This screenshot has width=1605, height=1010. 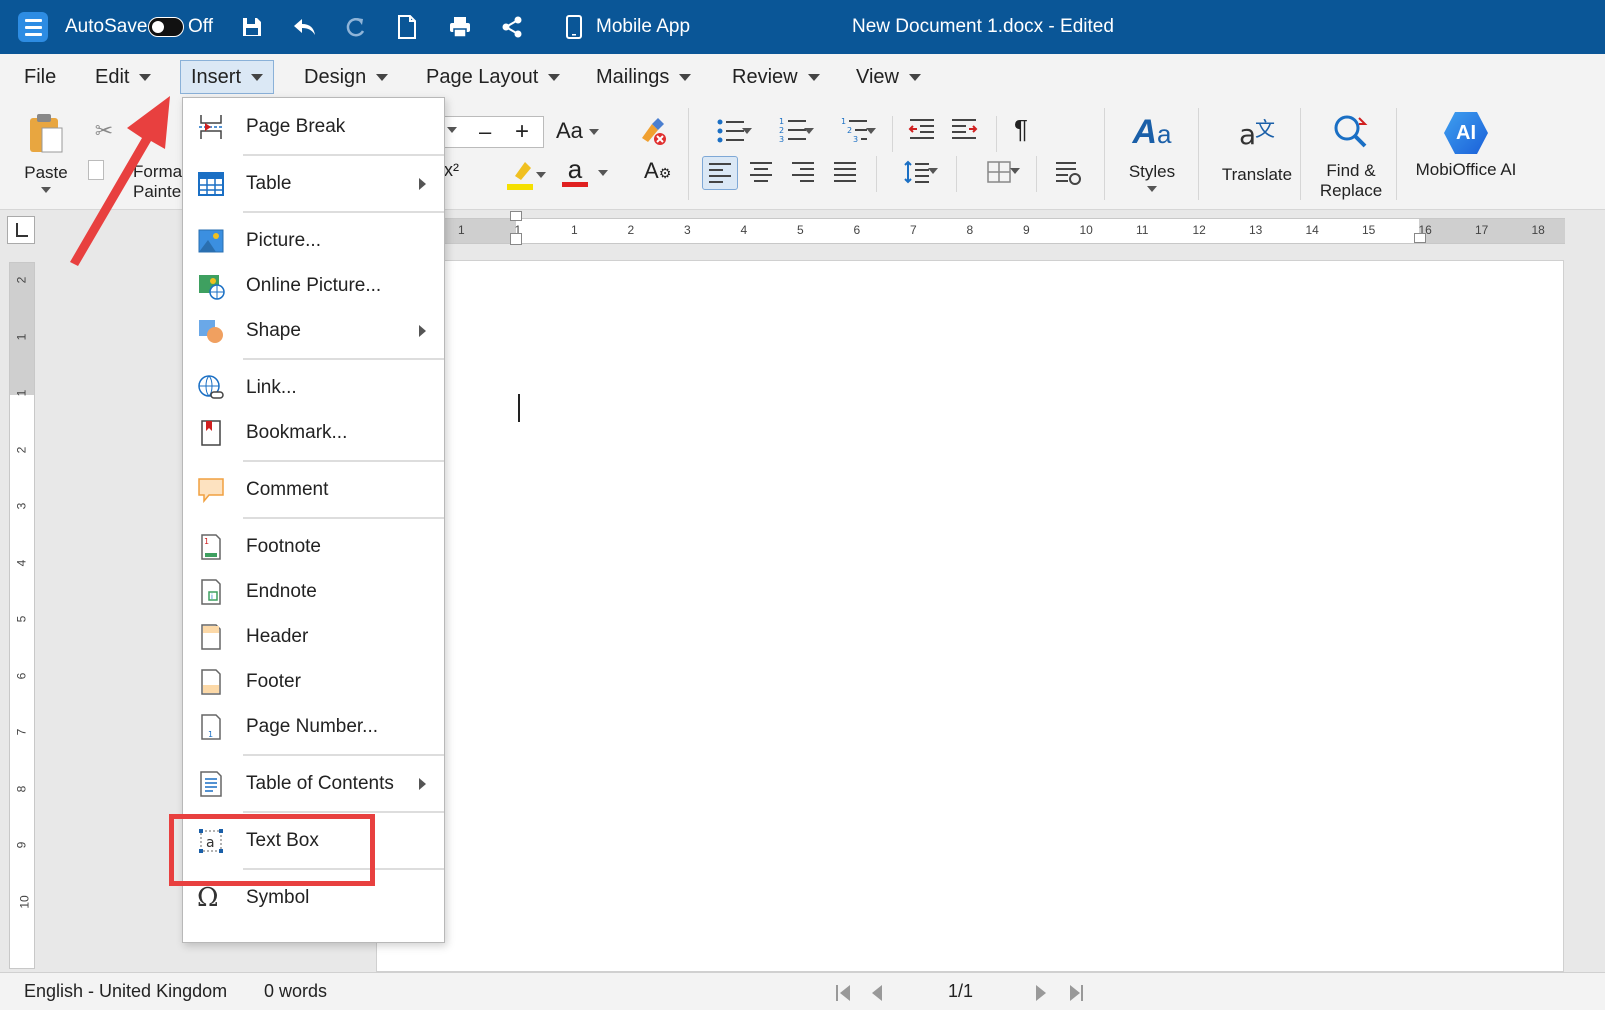 I want to click on menu-item-label: Table, so click(x=269, y=183).